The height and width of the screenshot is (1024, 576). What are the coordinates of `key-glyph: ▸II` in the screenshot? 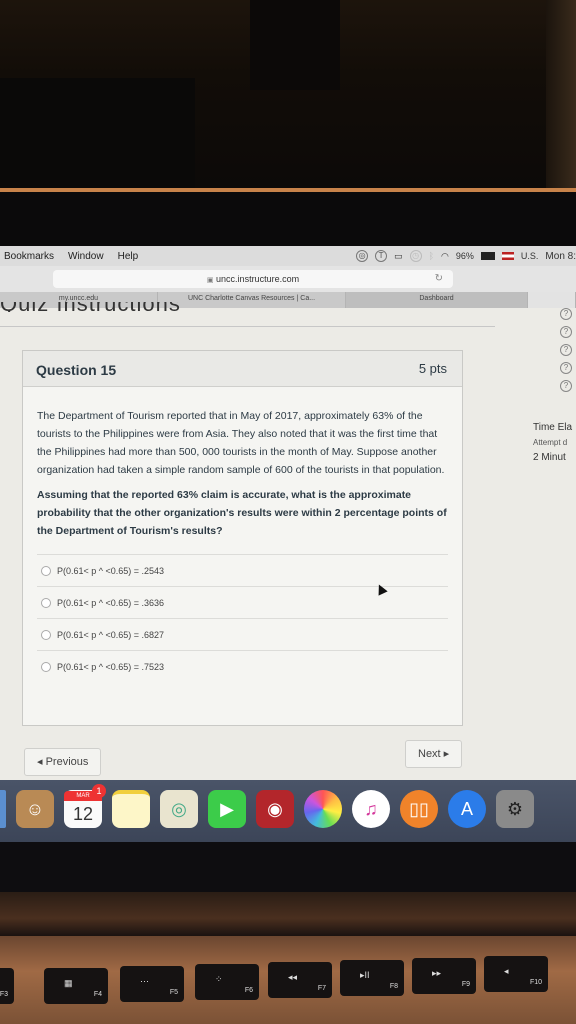 It's located at (365, 975).